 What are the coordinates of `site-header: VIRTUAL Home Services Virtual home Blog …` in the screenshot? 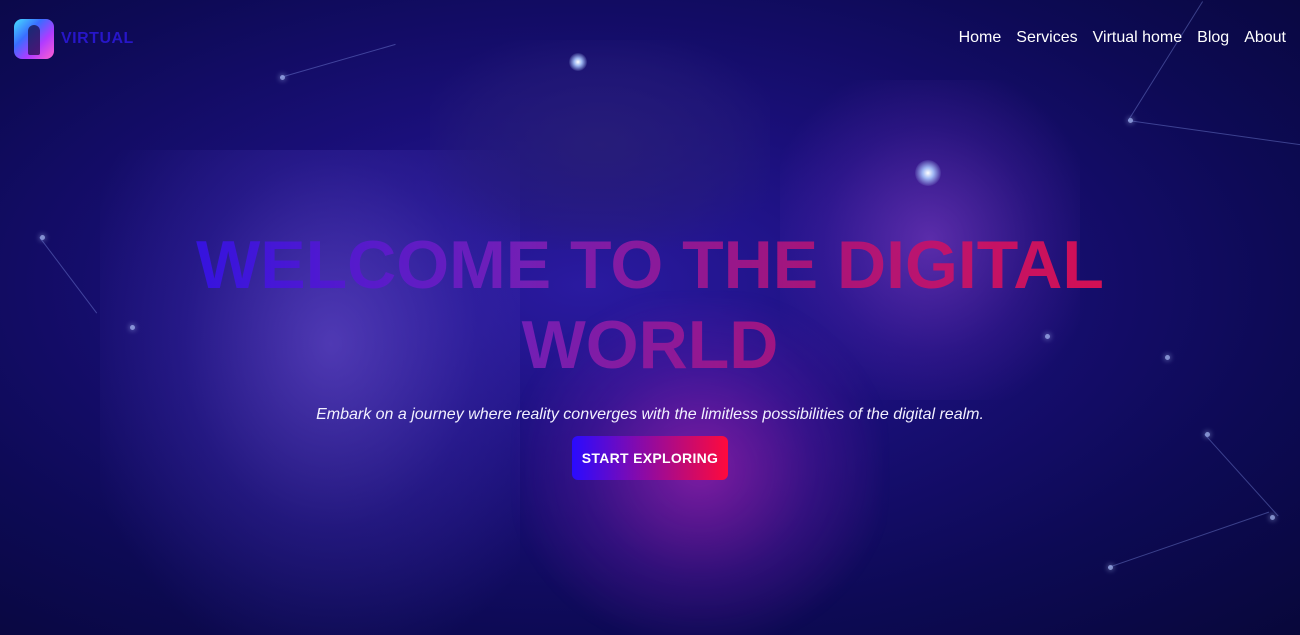 It's located at (650, 38).